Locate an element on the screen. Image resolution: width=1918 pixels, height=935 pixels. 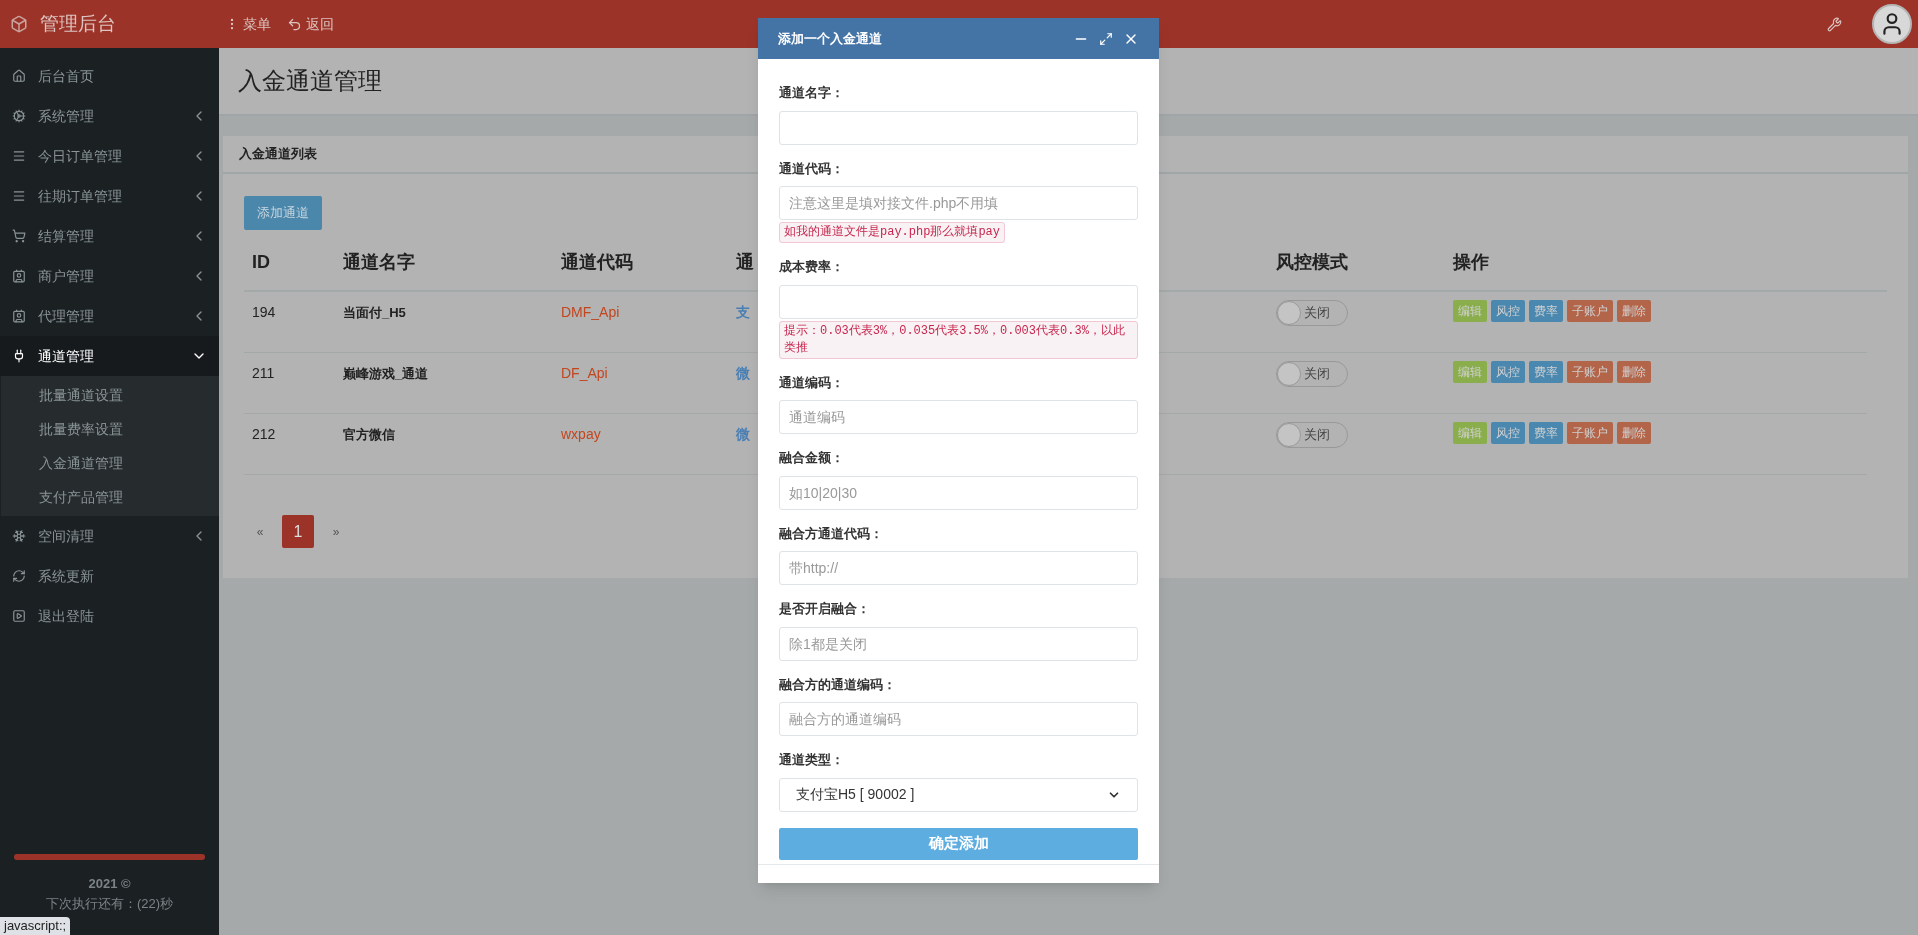
input-field: 如10|20|30 is located at coordinates (958, 492).